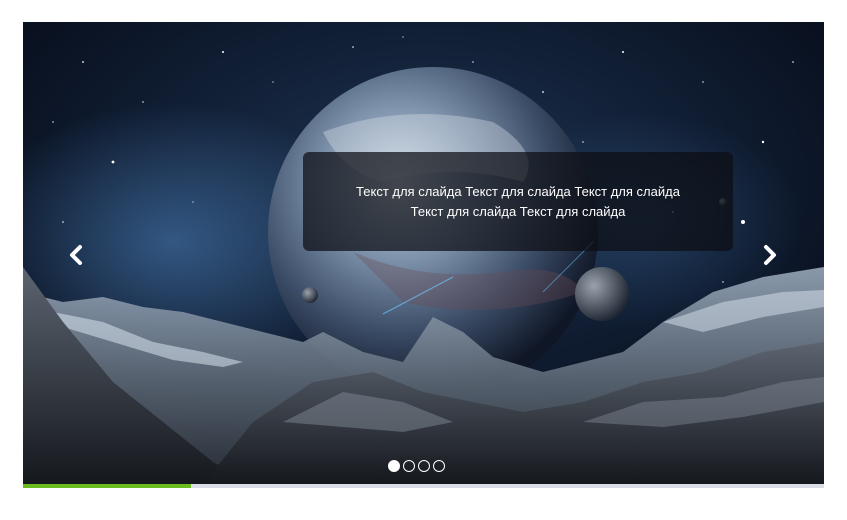 This screenshot has width=847, height=520. I want to click on caption-line-2: Текст для слайда Текст для слайда, so click(518, 211).